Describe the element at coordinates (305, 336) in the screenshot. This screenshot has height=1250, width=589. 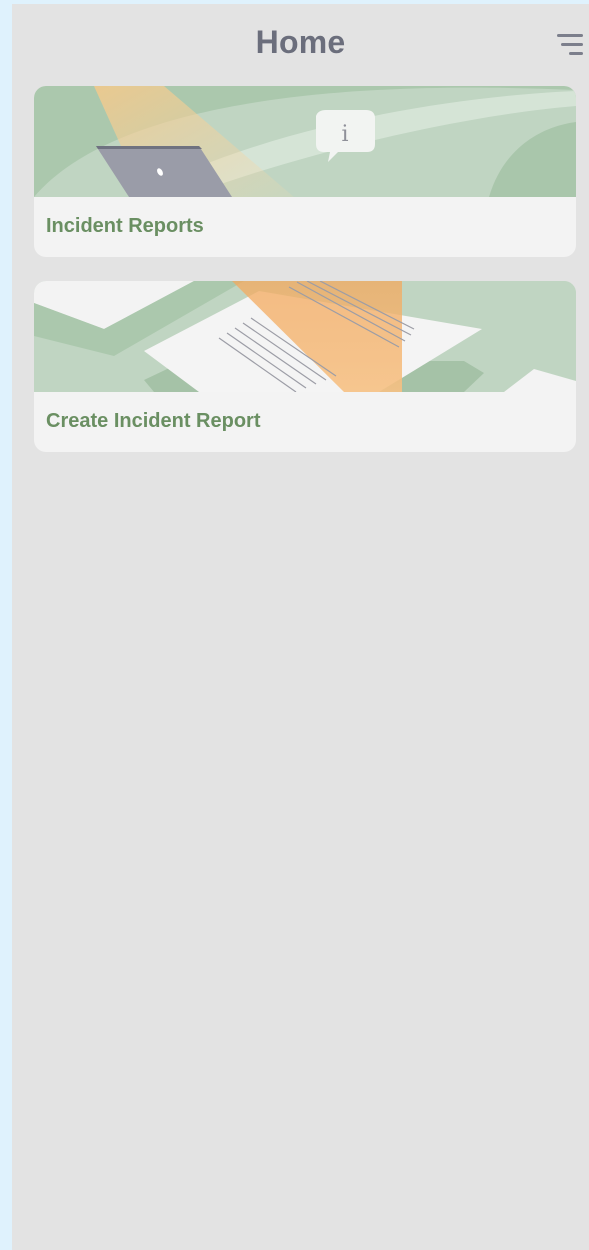
I see `document-illustration` at that location.